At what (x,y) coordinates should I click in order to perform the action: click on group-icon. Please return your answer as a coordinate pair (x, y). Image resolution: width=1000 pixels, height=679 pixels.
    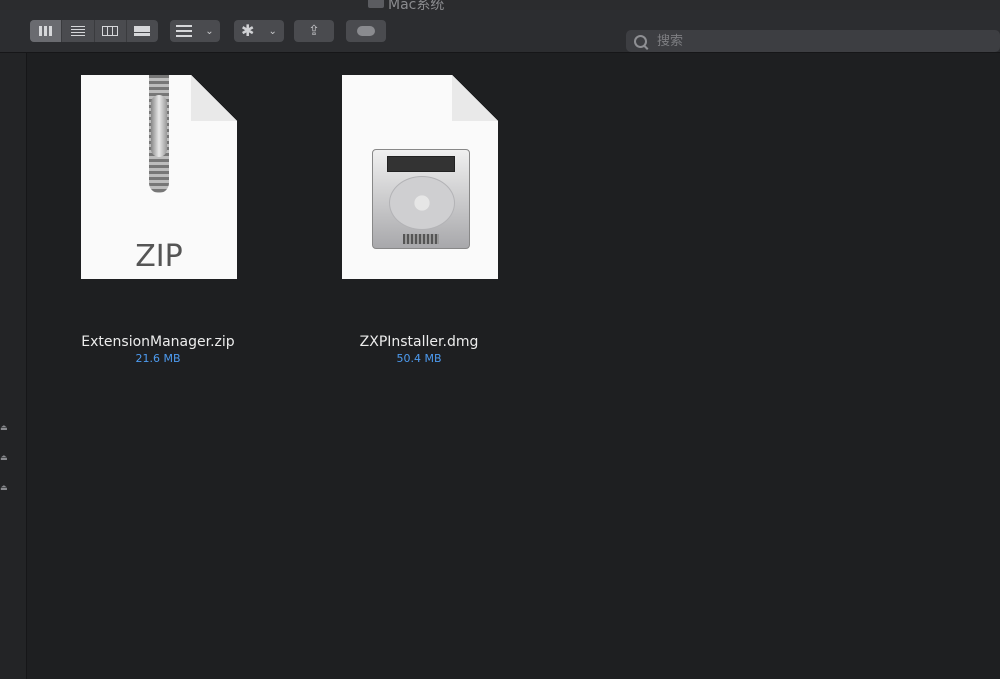
    Looking at the image, I should click on (184, 31).